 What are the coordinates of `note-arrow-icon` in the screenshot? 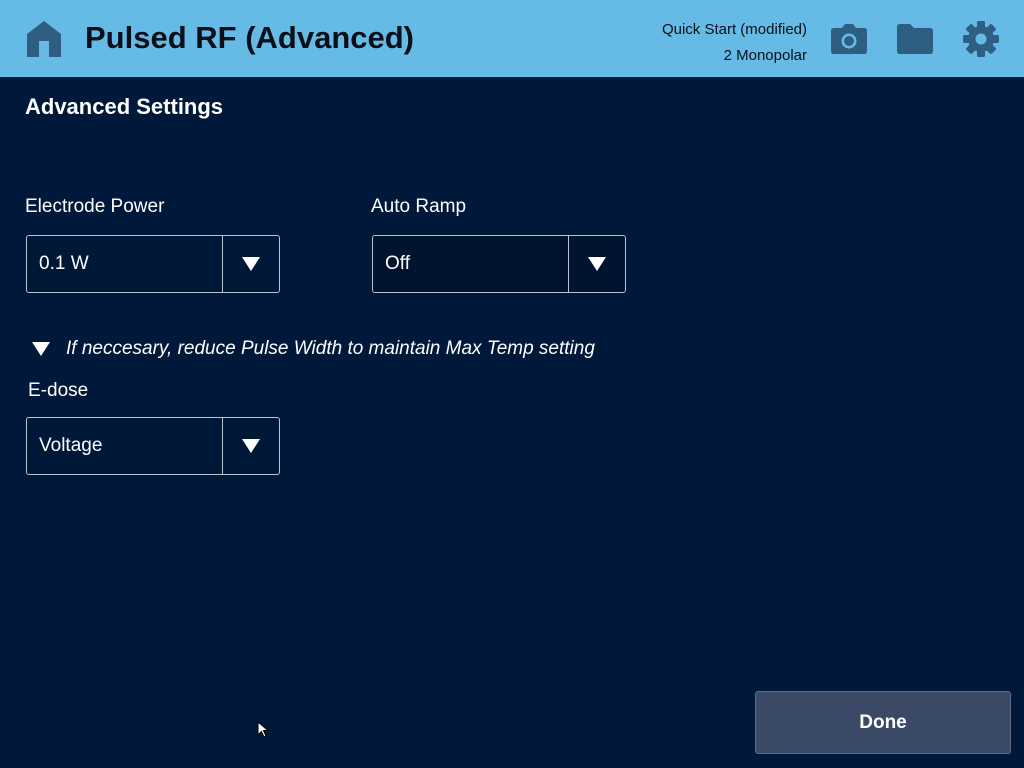 It's located at (41, 349).